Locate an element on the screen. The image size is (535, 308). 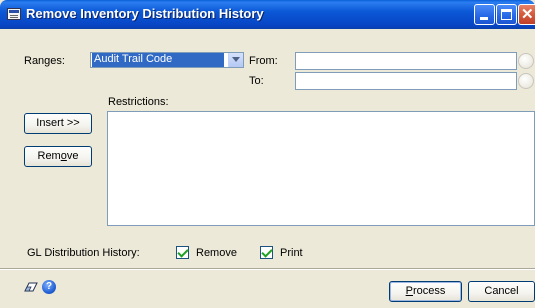
maximize-button is located at coordinates (506, 14).